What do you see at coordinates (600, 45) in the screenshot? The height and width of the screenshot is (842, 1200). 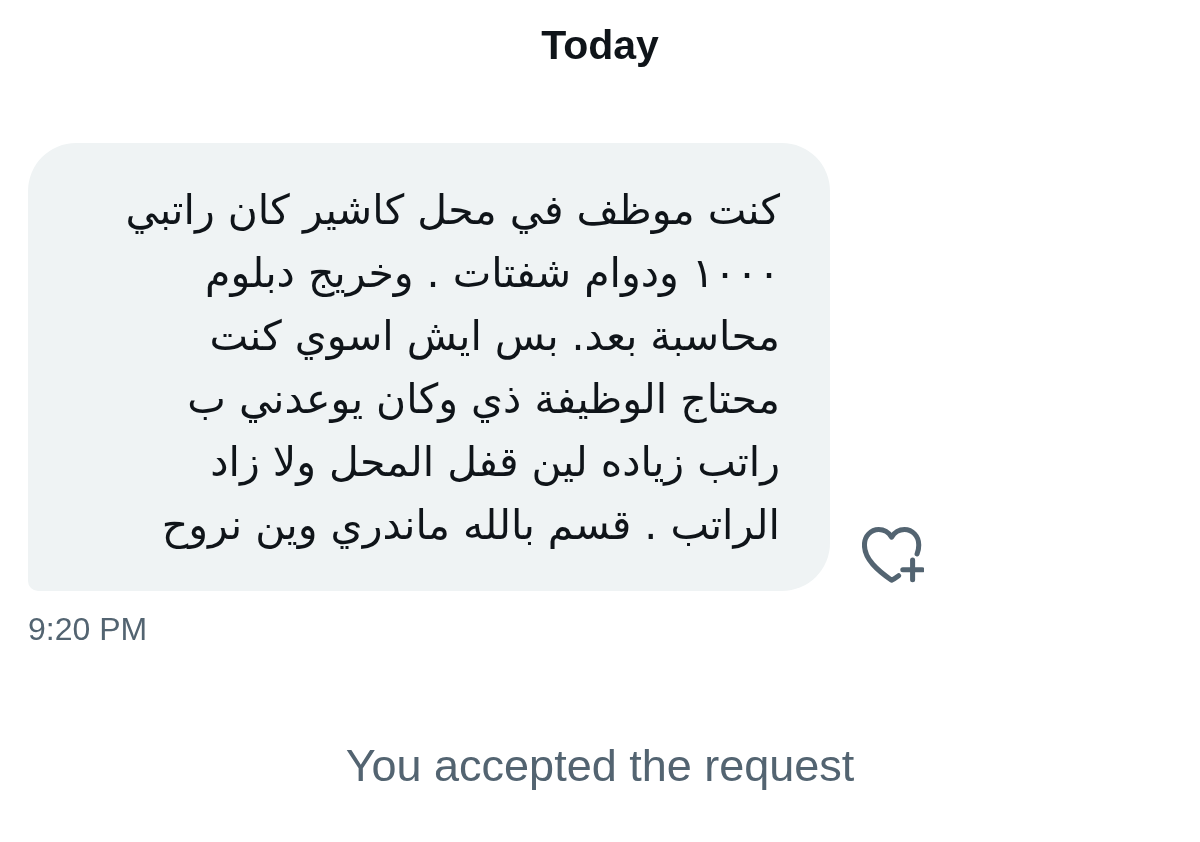 I see `date-header: Today` at bounding box center [600, 45].